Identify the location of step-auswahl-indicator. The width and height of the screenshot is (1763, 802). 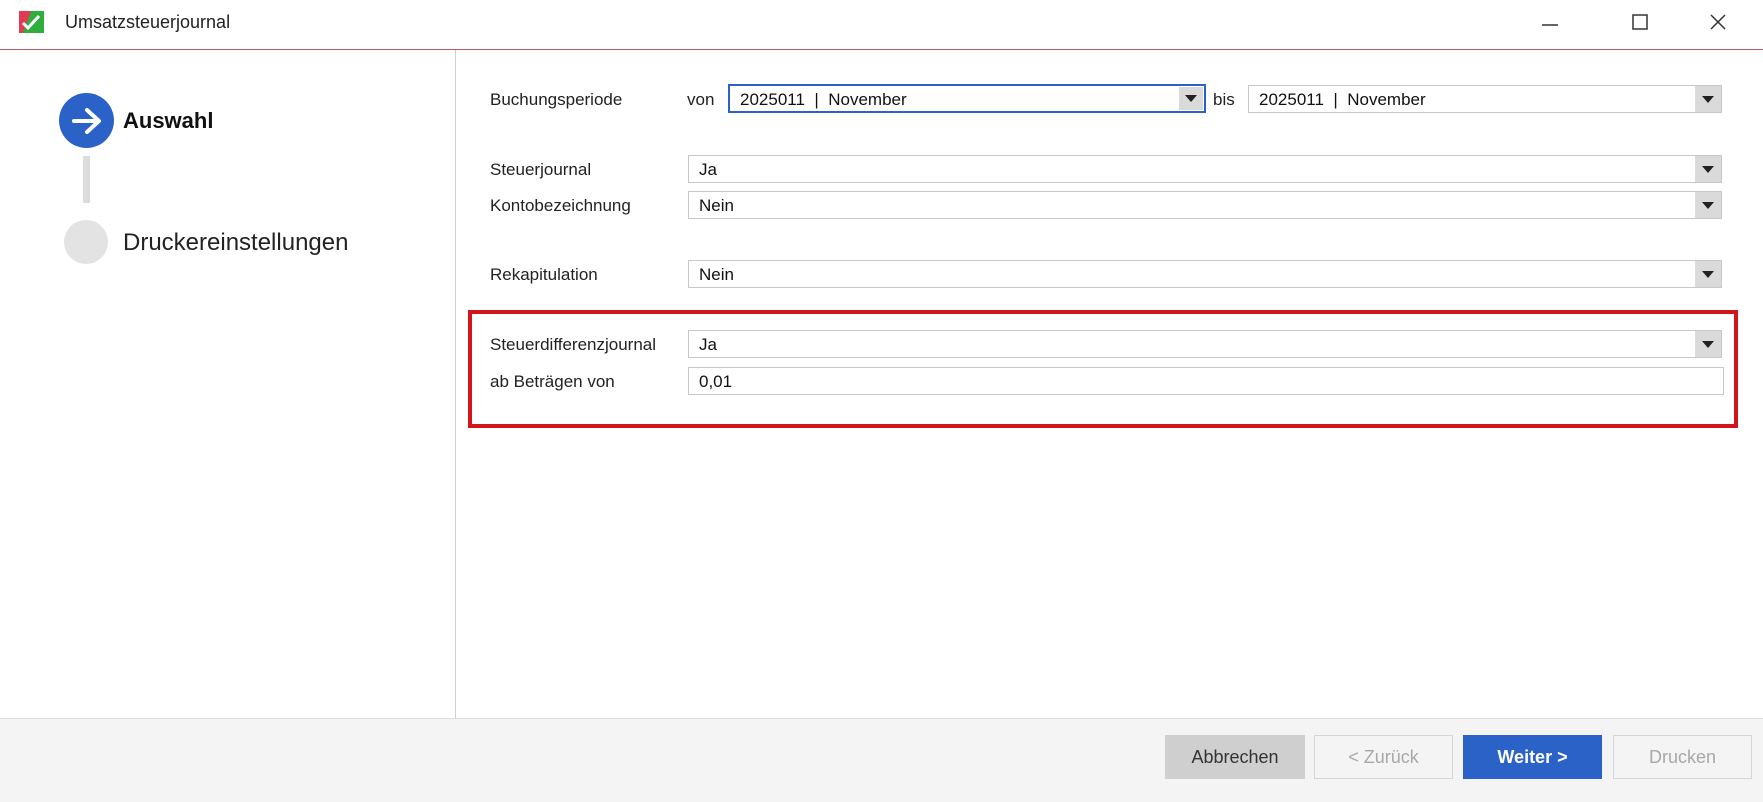
(86, 120).